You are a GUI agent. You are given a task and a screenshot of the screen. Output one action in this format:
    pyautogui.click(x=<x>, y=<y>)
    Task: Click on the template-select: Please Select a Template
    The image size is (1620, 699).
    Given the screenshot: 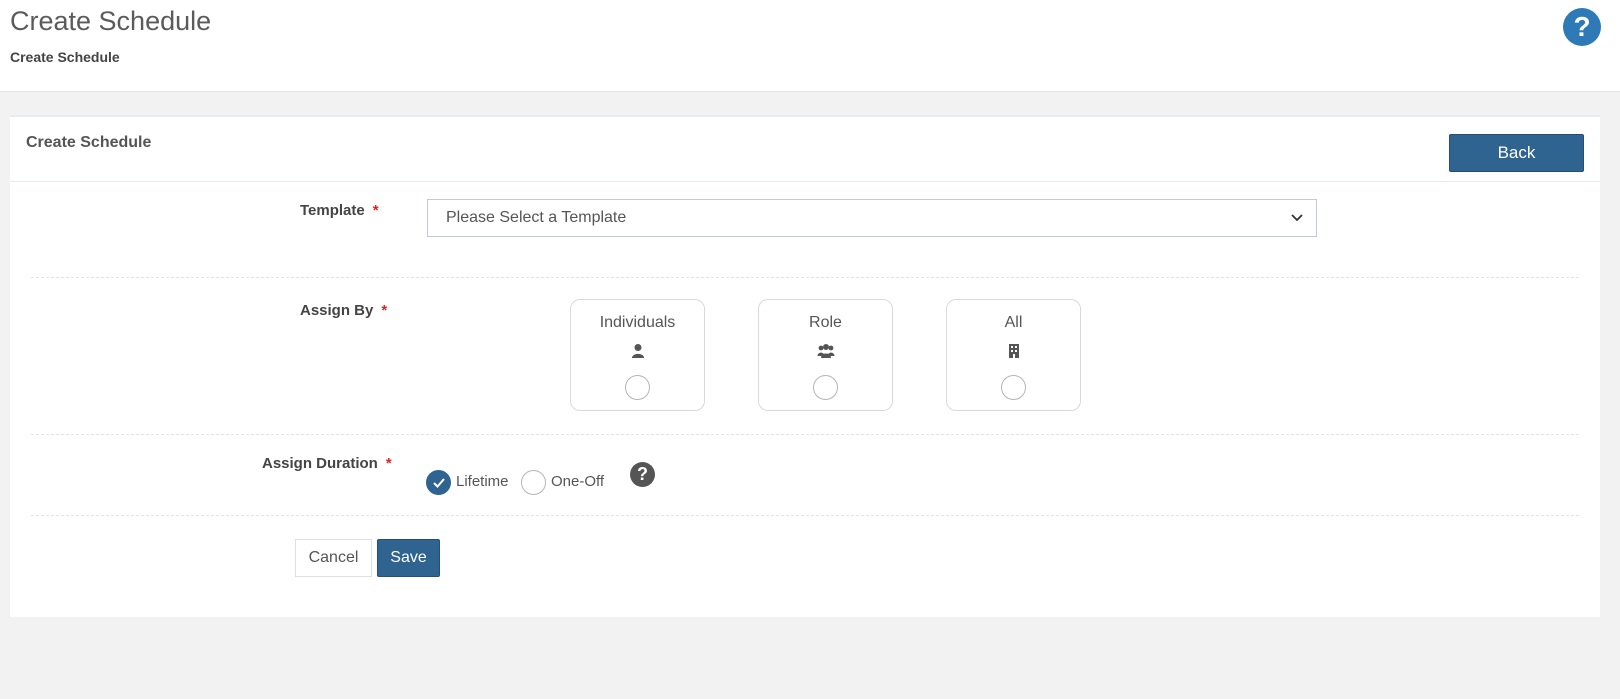 What is the action you would take?
    pyautogui.click(x=872, y=218)
    